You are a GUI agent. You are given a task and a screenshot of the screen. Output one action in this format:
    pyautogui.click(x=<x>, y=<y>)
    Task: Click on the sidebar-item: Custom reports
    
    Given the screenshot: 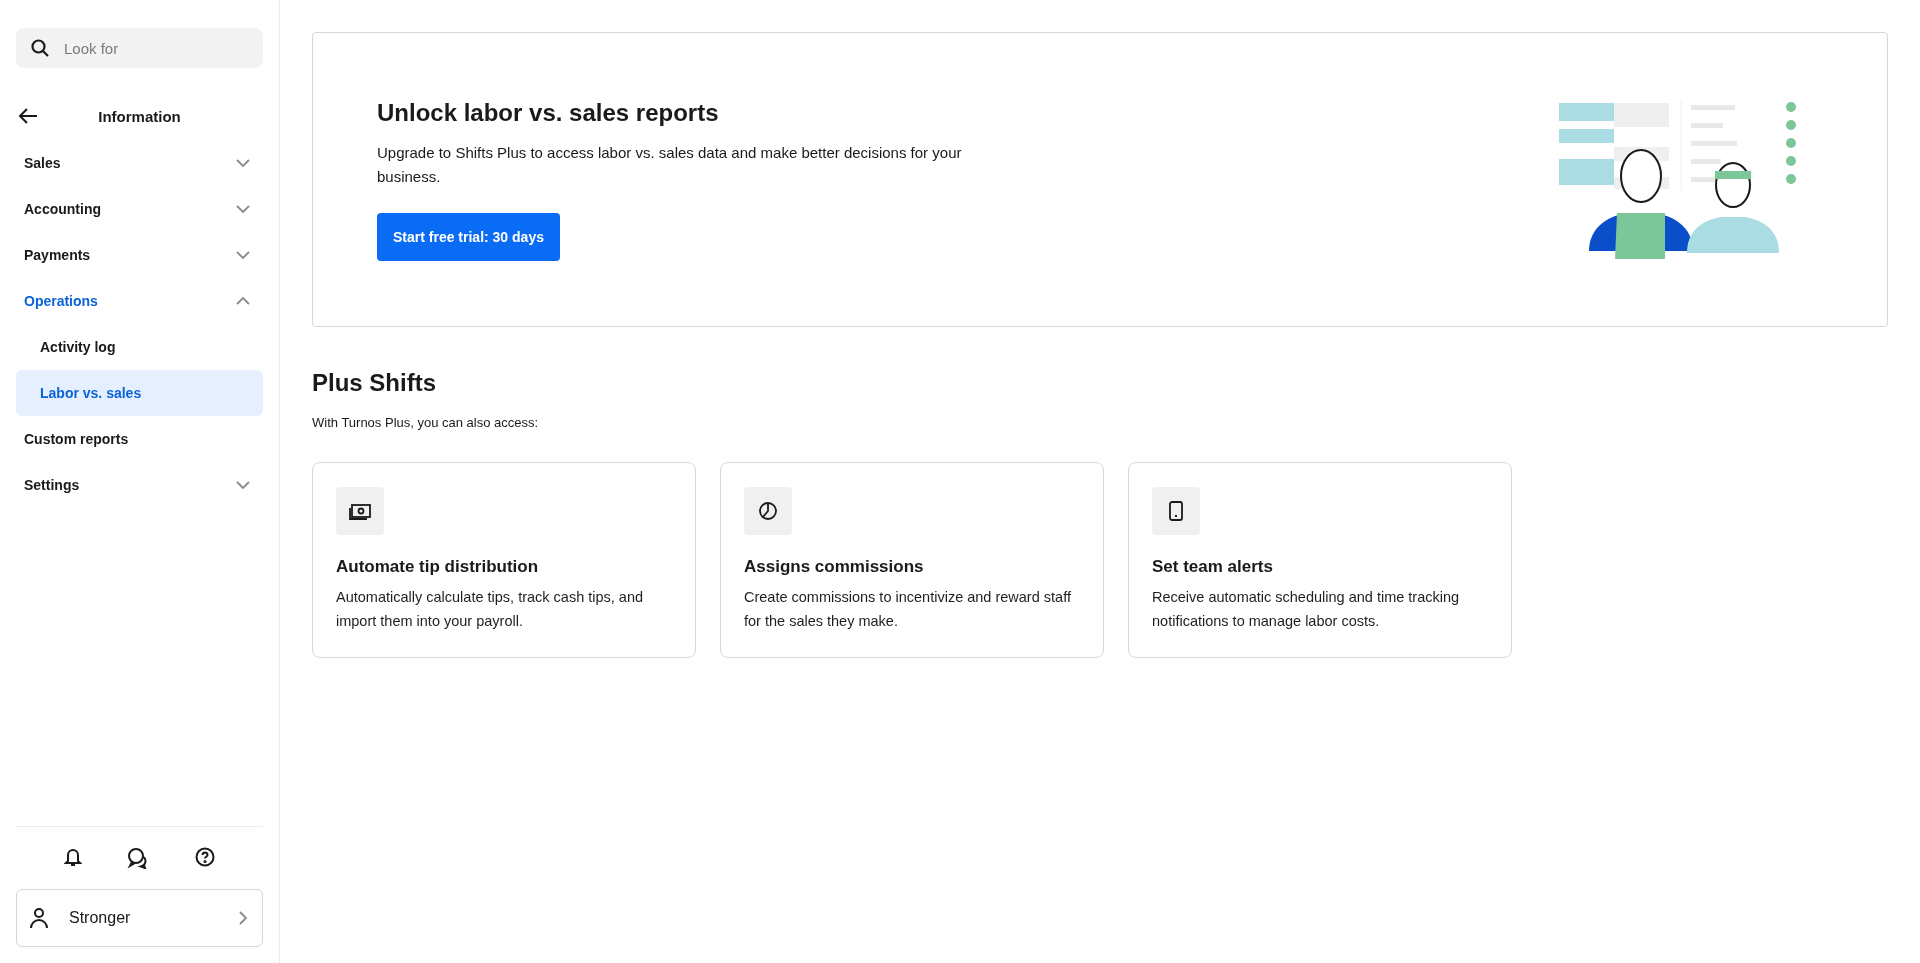 What is the action you would take?
    pyautogui.click(x=139, y=439)
    